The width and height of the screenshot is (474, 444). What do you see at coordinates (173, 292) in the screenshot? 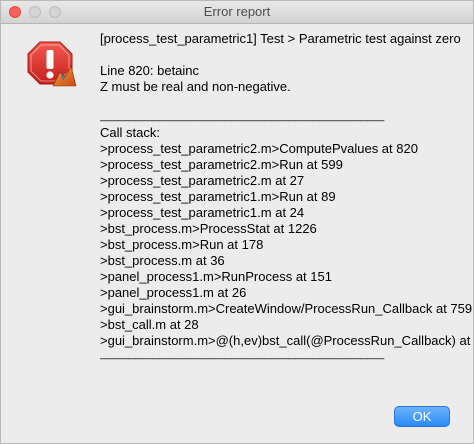
I see `call-stack-entry: >panel_process1.m at 26` at bounding box center [173, 292].